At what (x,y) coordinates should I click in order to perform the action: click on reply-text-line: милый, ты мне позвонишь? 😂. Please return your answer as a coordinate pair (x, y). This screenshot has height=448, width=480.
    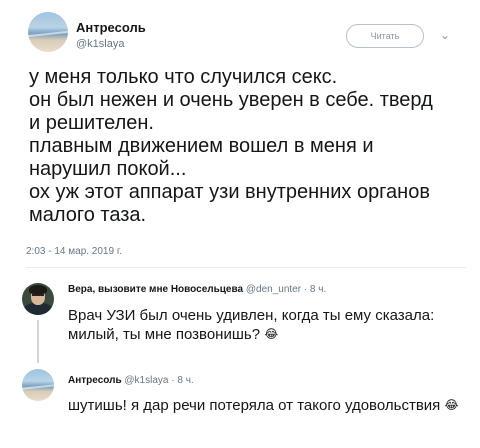
    Looking at the image, I should click on (251, 334).